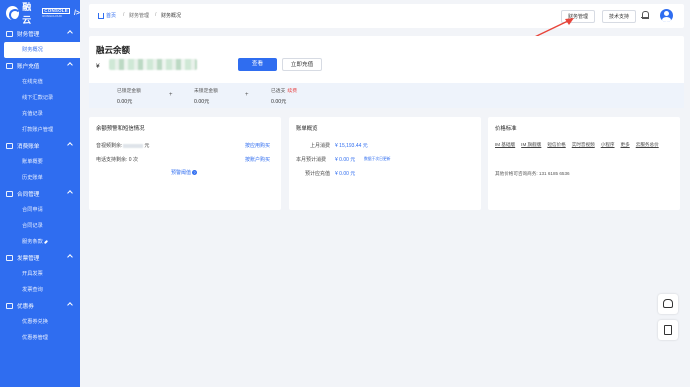 Image resolution: width=690 pixels, height=387 pixels. I want to click on breadcrumb-finance: 财务管理, so click(139, 15).